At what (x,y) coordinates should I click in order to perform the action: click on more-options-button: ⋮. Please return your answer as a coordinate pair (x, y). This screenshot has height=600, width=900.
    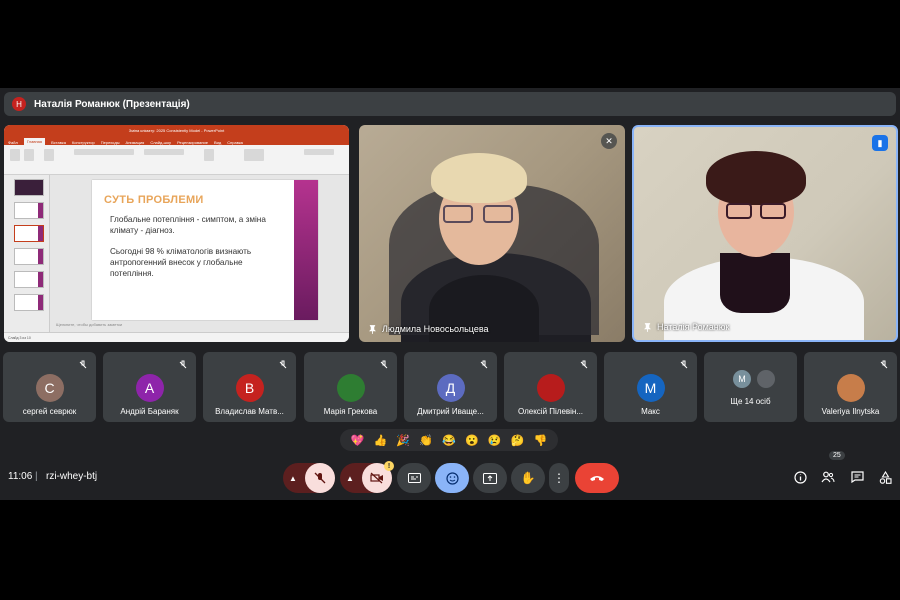
    Looking at the image, I should click on (559, 478).